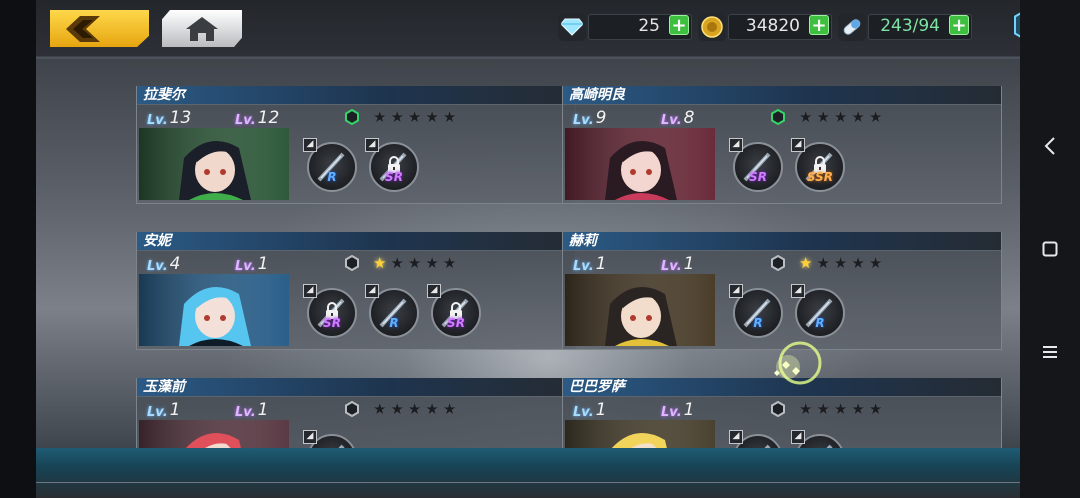  I want to click on equipment-slot: ◢ SSR, so click(818, 165).